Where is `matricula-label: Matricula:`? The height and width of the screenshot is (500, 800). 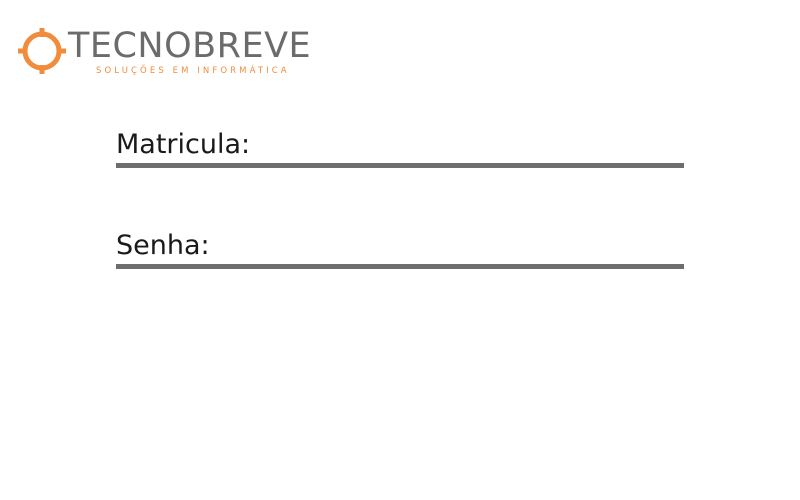
matricula-label: Matricula: is located at coordinates (183, 144).